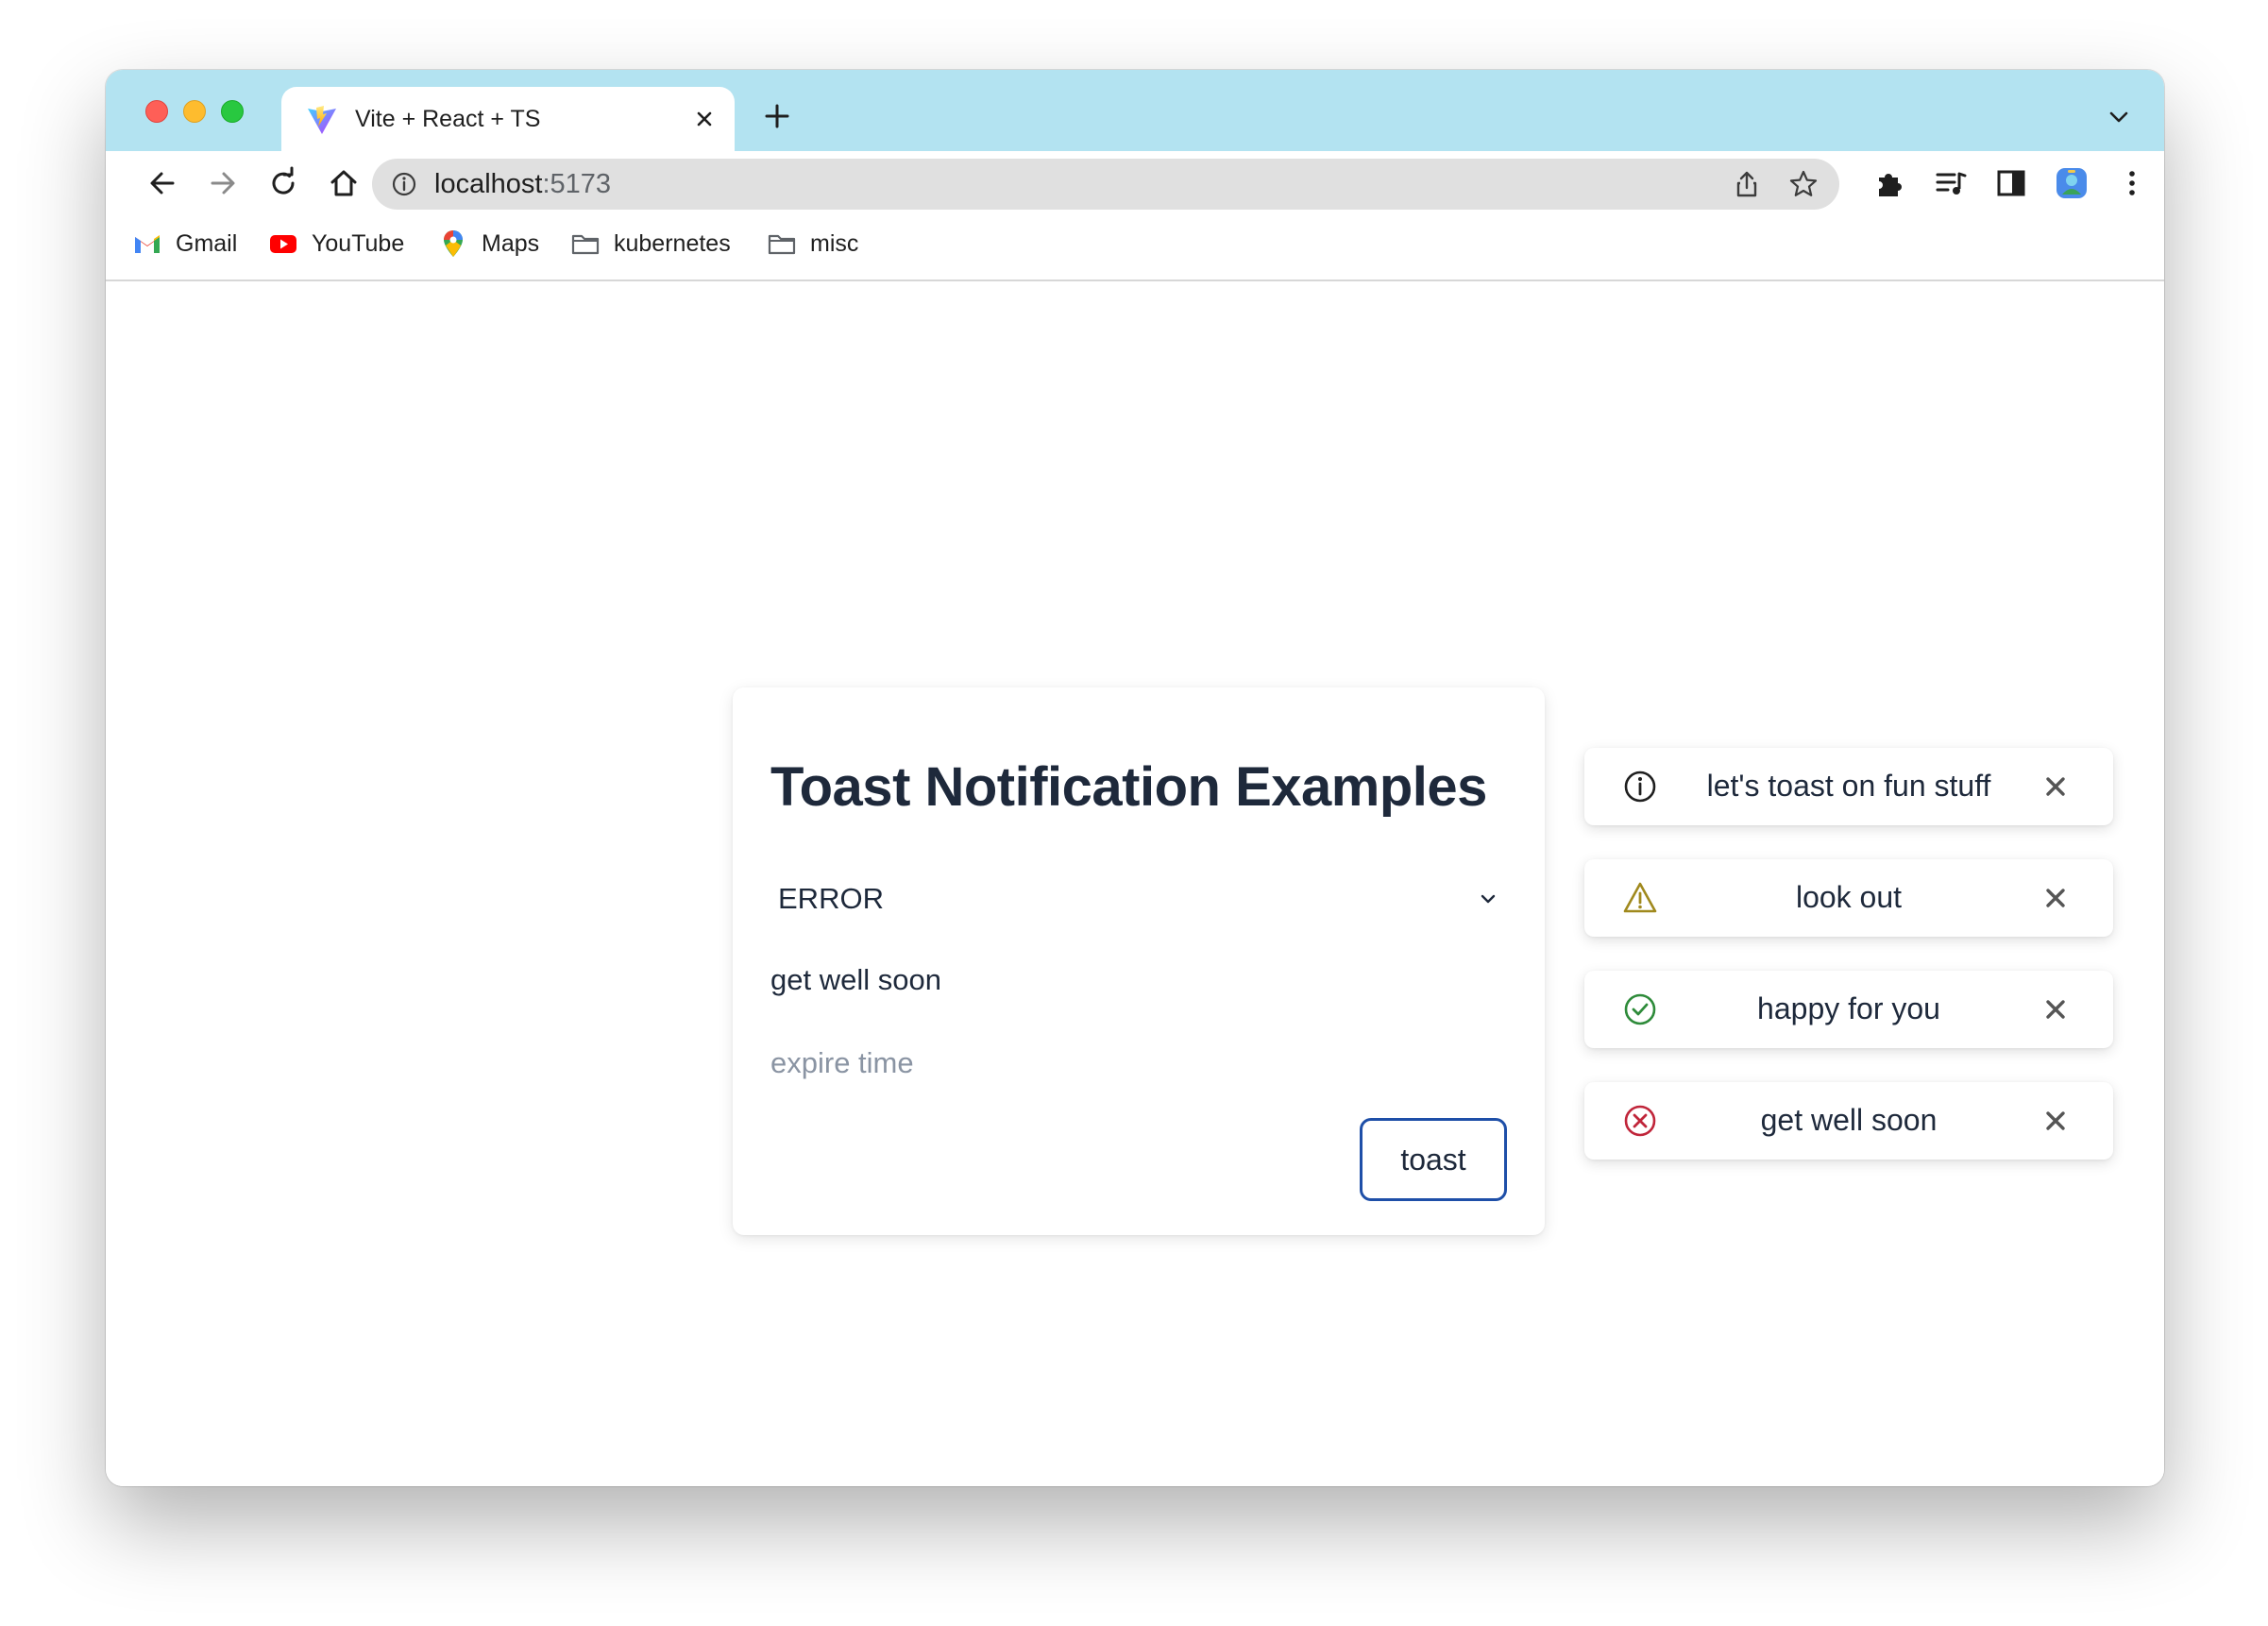 The width and height of the screenshot is (2268, 1626). Describe the element at coordinates (577, 184) in the screenshot. I see `url-port: :5173` at that location.